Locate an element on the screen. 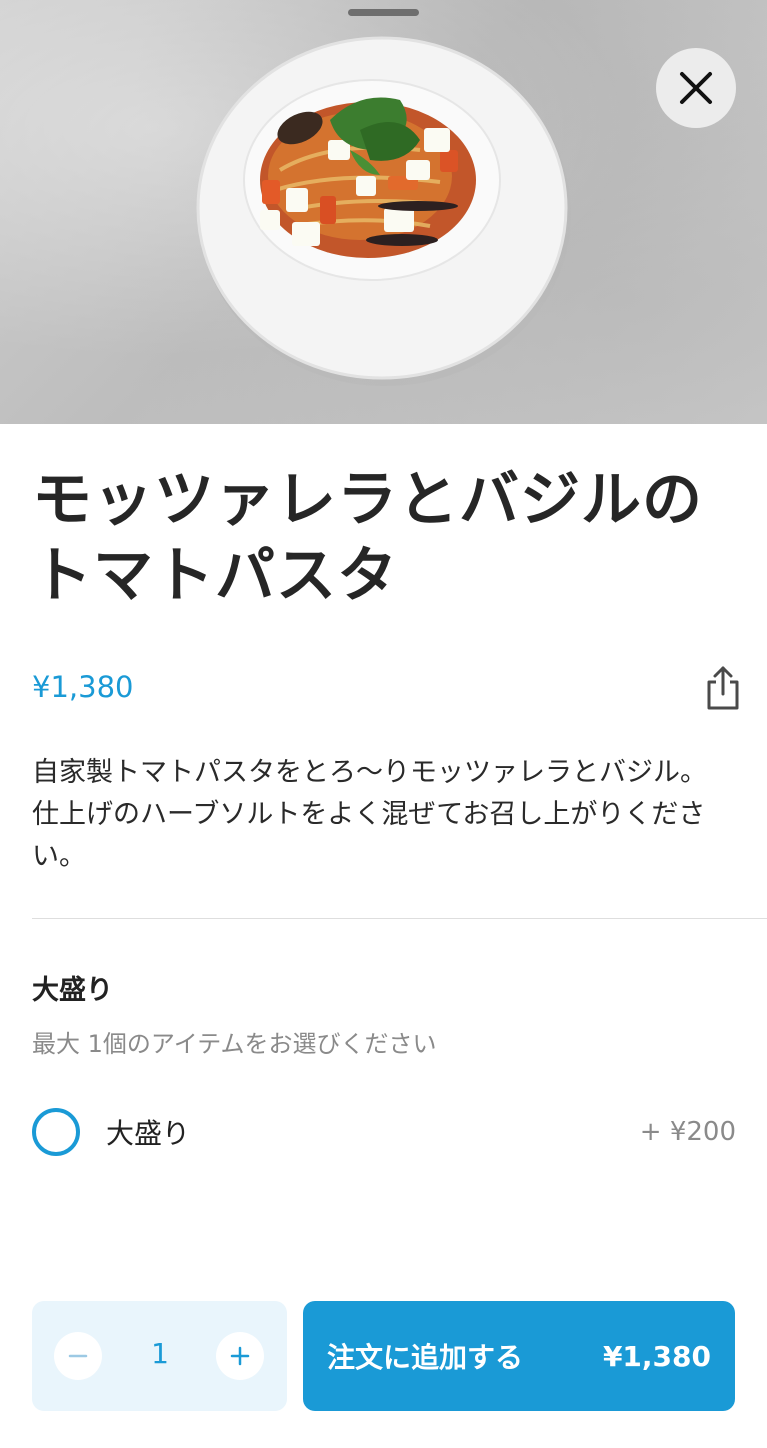  share-button is located at coordinates (723, 688).